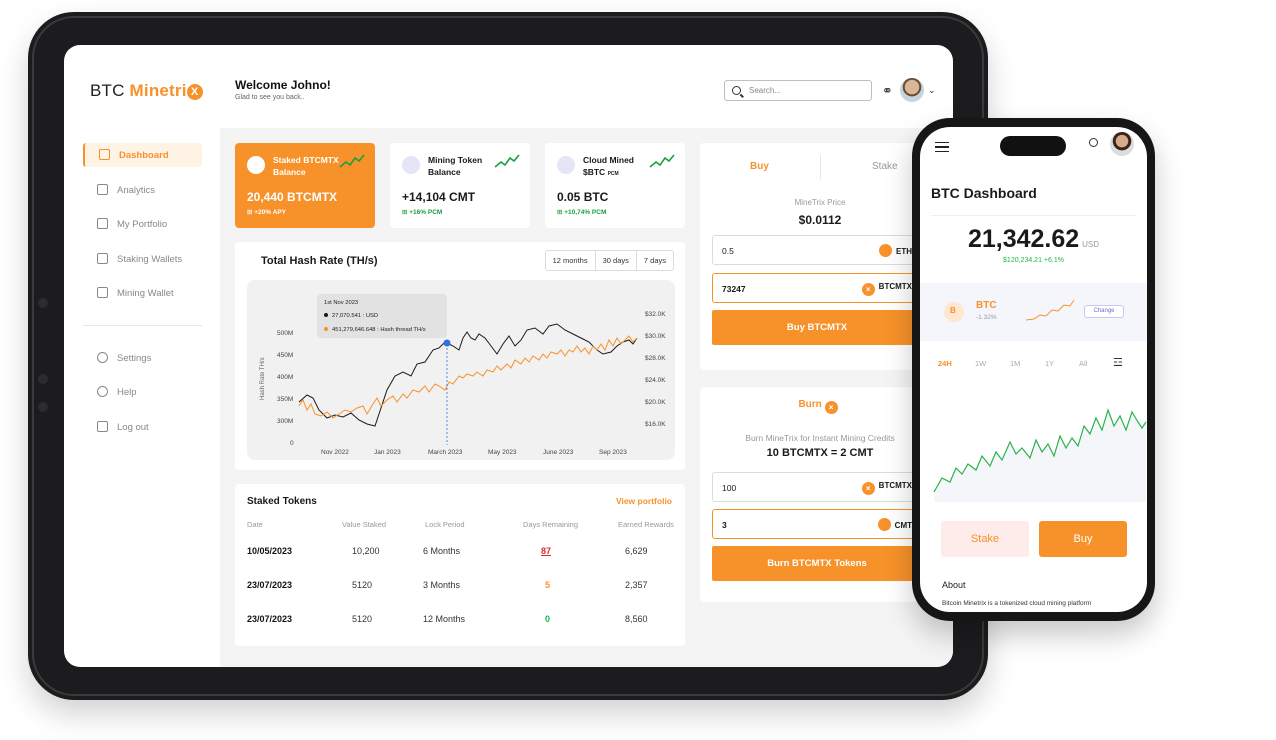  Describe the element at coordinates (422, 212) in the screenshot. I see `stat-delta: ⊞ +16% PCM` at that location.